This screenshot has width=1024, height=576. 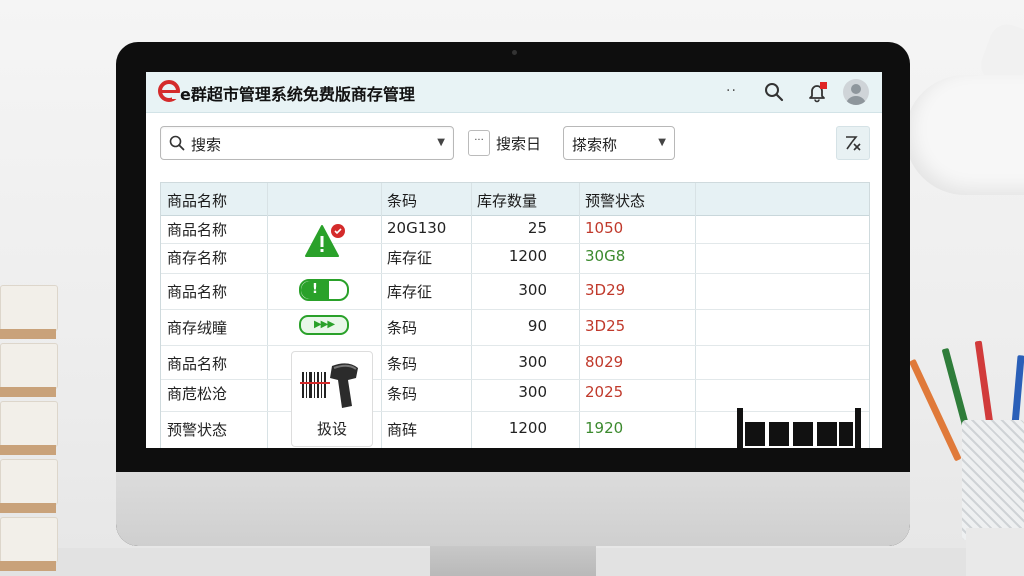 I want to click on bell-icon, so click(x=817, y=92).